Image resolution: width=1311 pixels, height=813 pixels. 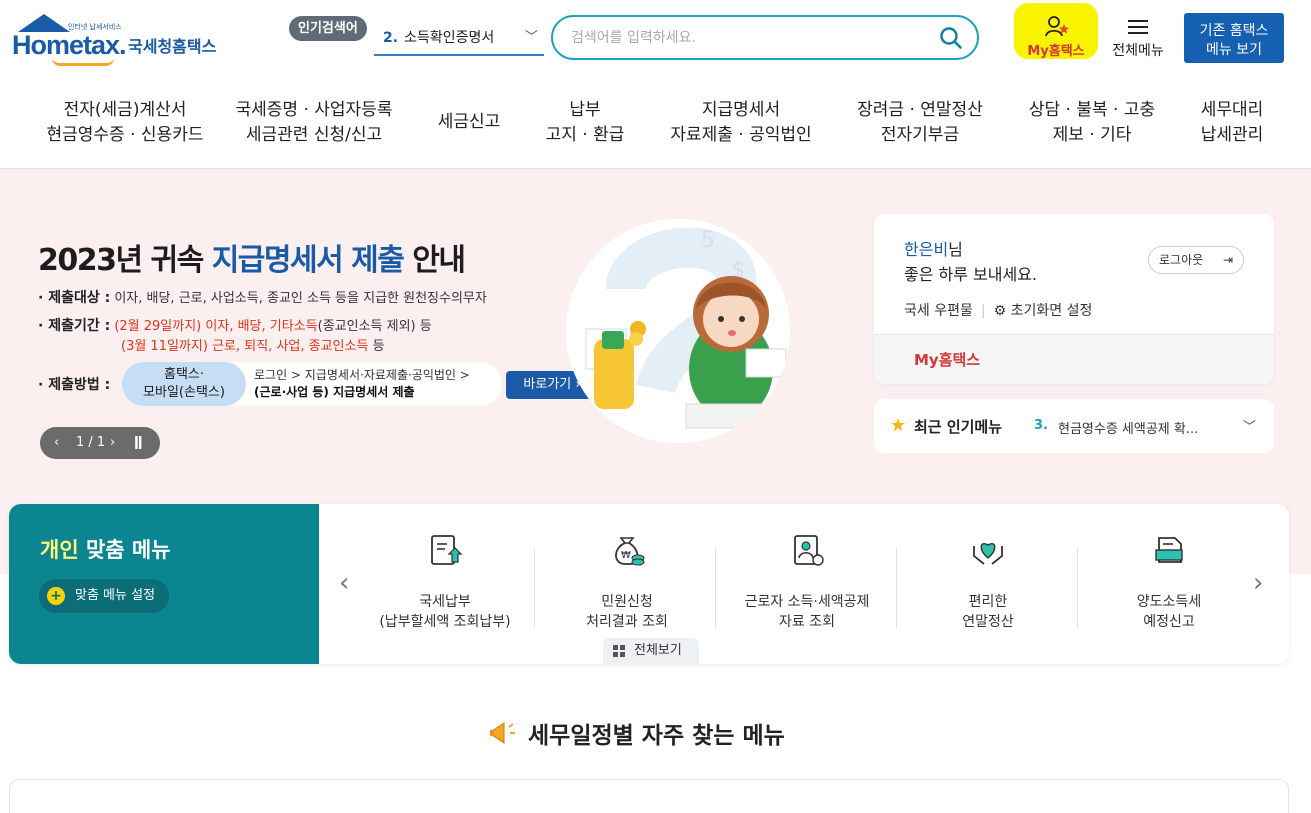 I want to click on gnb-item-line1: 국세증명 · 사업자등록, so click(x=314, y=110).